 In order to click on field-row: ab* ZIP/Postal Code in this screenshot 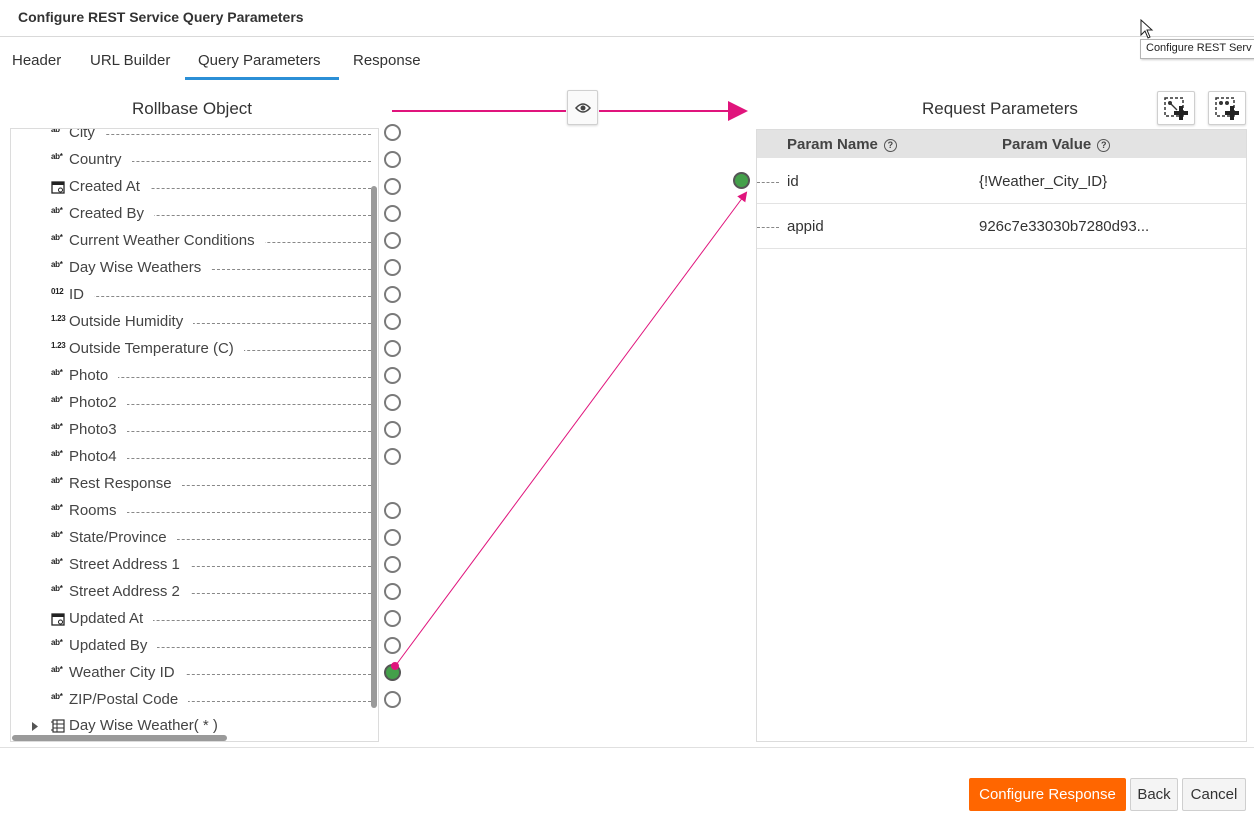, I will do `click(194, 700)`.